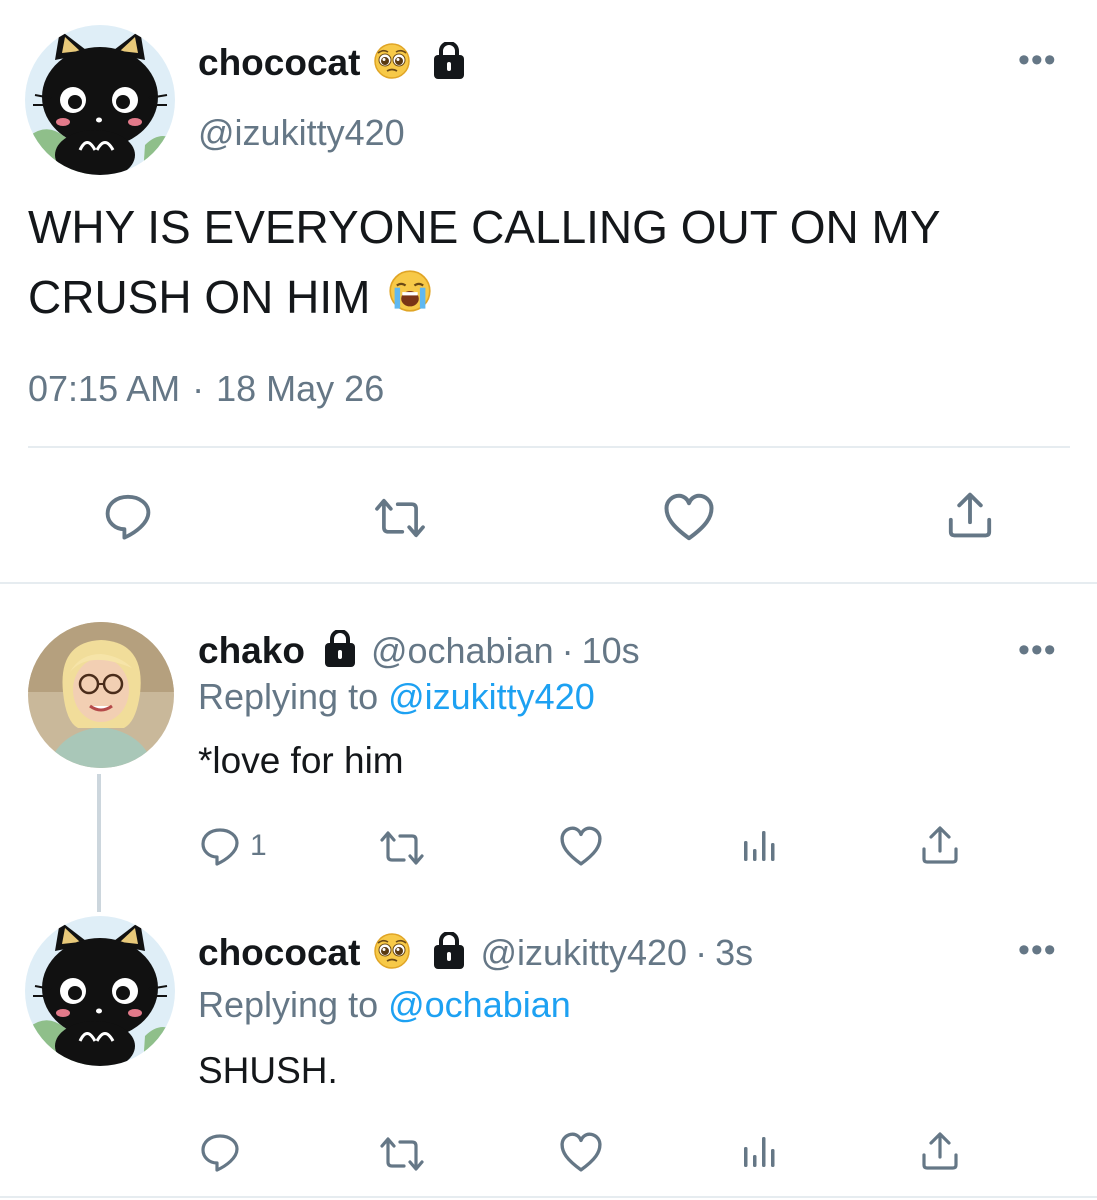  Describe the element at coordinates (491, 697) in the screenshot. I see `replying-to-link: @izukitty420` at that location.